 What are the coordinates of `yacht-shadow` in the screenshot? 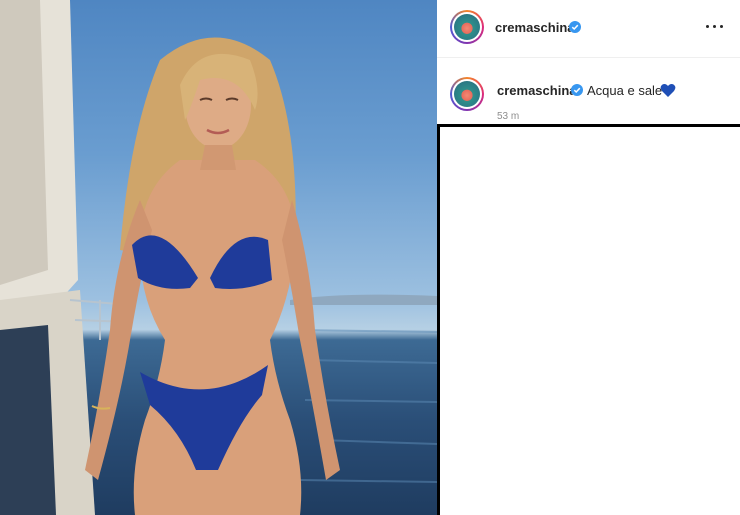 It's located at (24, 142).